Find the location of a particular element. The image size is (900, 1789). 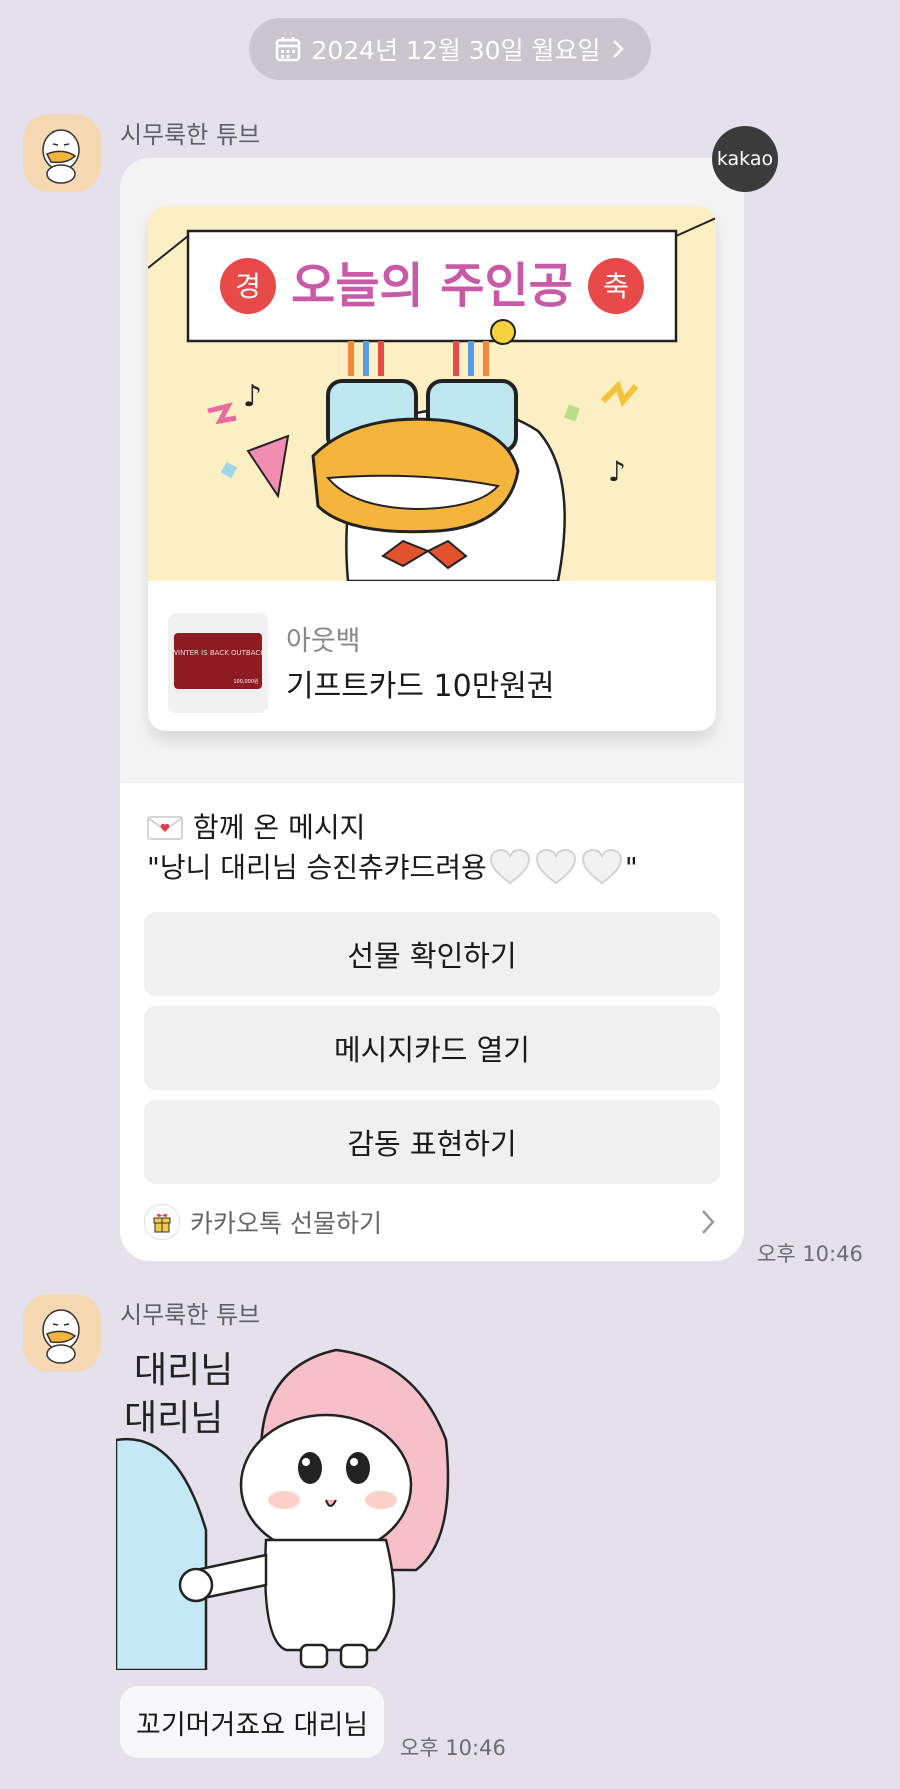

kakao-gift-footer-link: 카카오톡 선물하기 is located at coordinates (432, 1222).